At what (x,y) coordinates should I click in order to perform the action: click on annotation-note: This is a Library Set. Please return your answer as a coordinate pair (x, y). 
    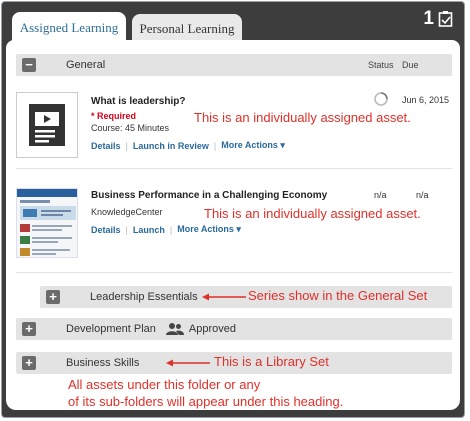
    Looking at the image, I should click on (271, 361).